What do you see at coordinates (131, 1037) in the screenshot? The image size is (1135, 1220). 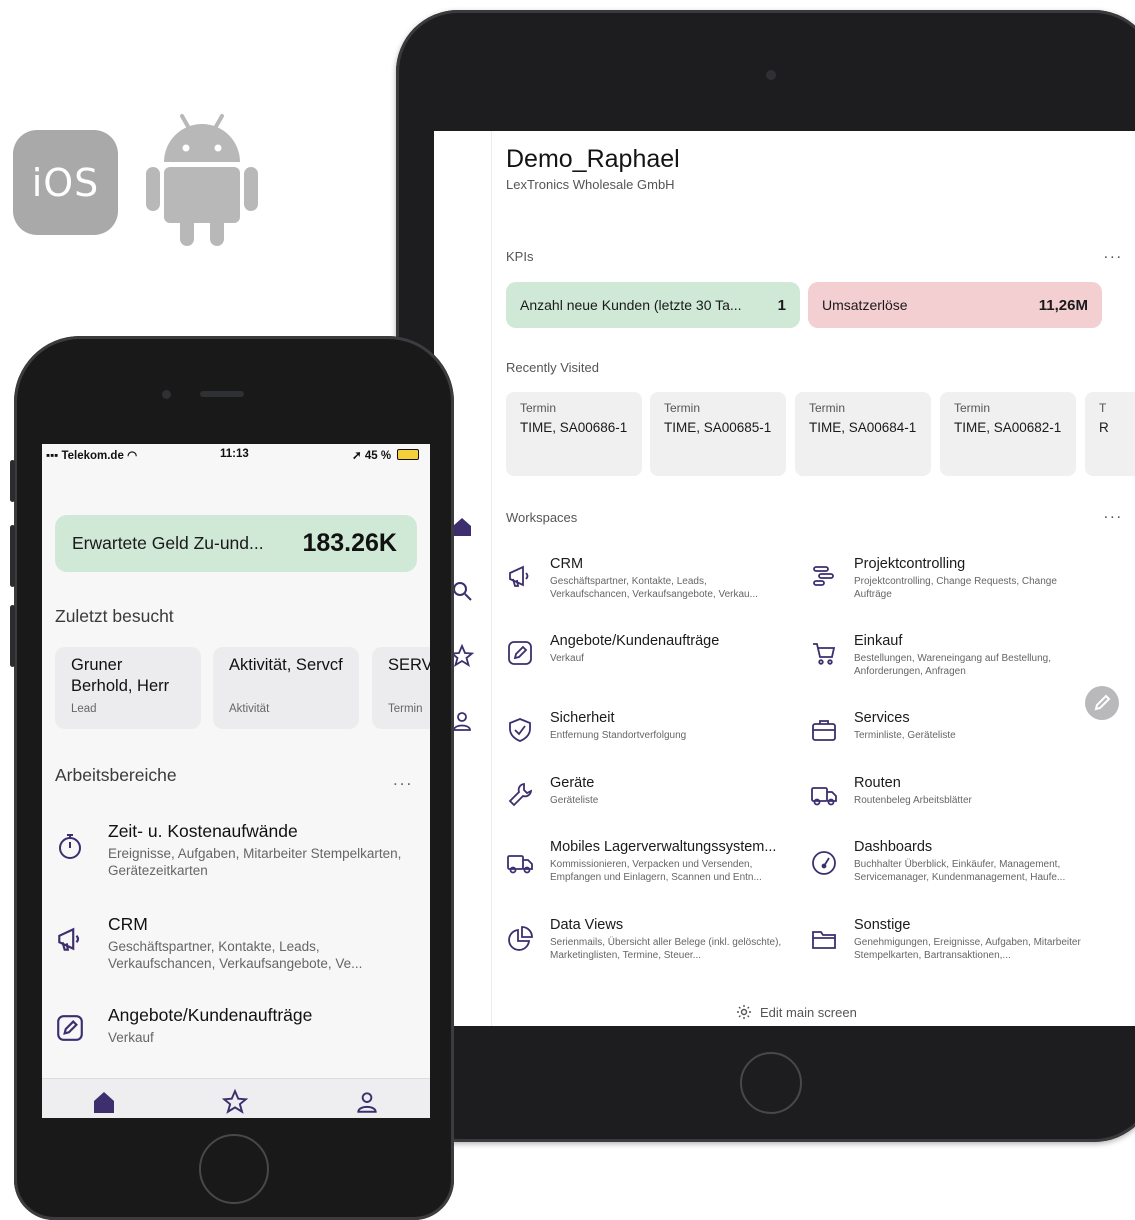 I see `workspace-desc: Verkauf` at bounding box center [131, 1037].